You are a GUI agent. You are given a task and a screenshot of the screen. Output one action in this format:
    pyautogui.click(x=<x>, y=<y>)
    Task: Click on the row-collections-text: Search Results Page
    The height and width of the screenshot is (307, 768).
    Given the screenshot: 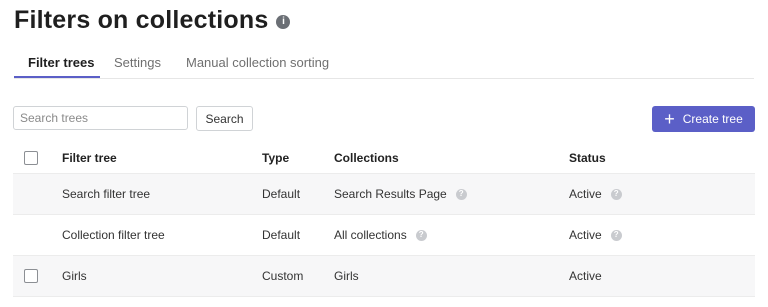 What is the action you would take?
    pyautogui.click(x=390, y=194)
    